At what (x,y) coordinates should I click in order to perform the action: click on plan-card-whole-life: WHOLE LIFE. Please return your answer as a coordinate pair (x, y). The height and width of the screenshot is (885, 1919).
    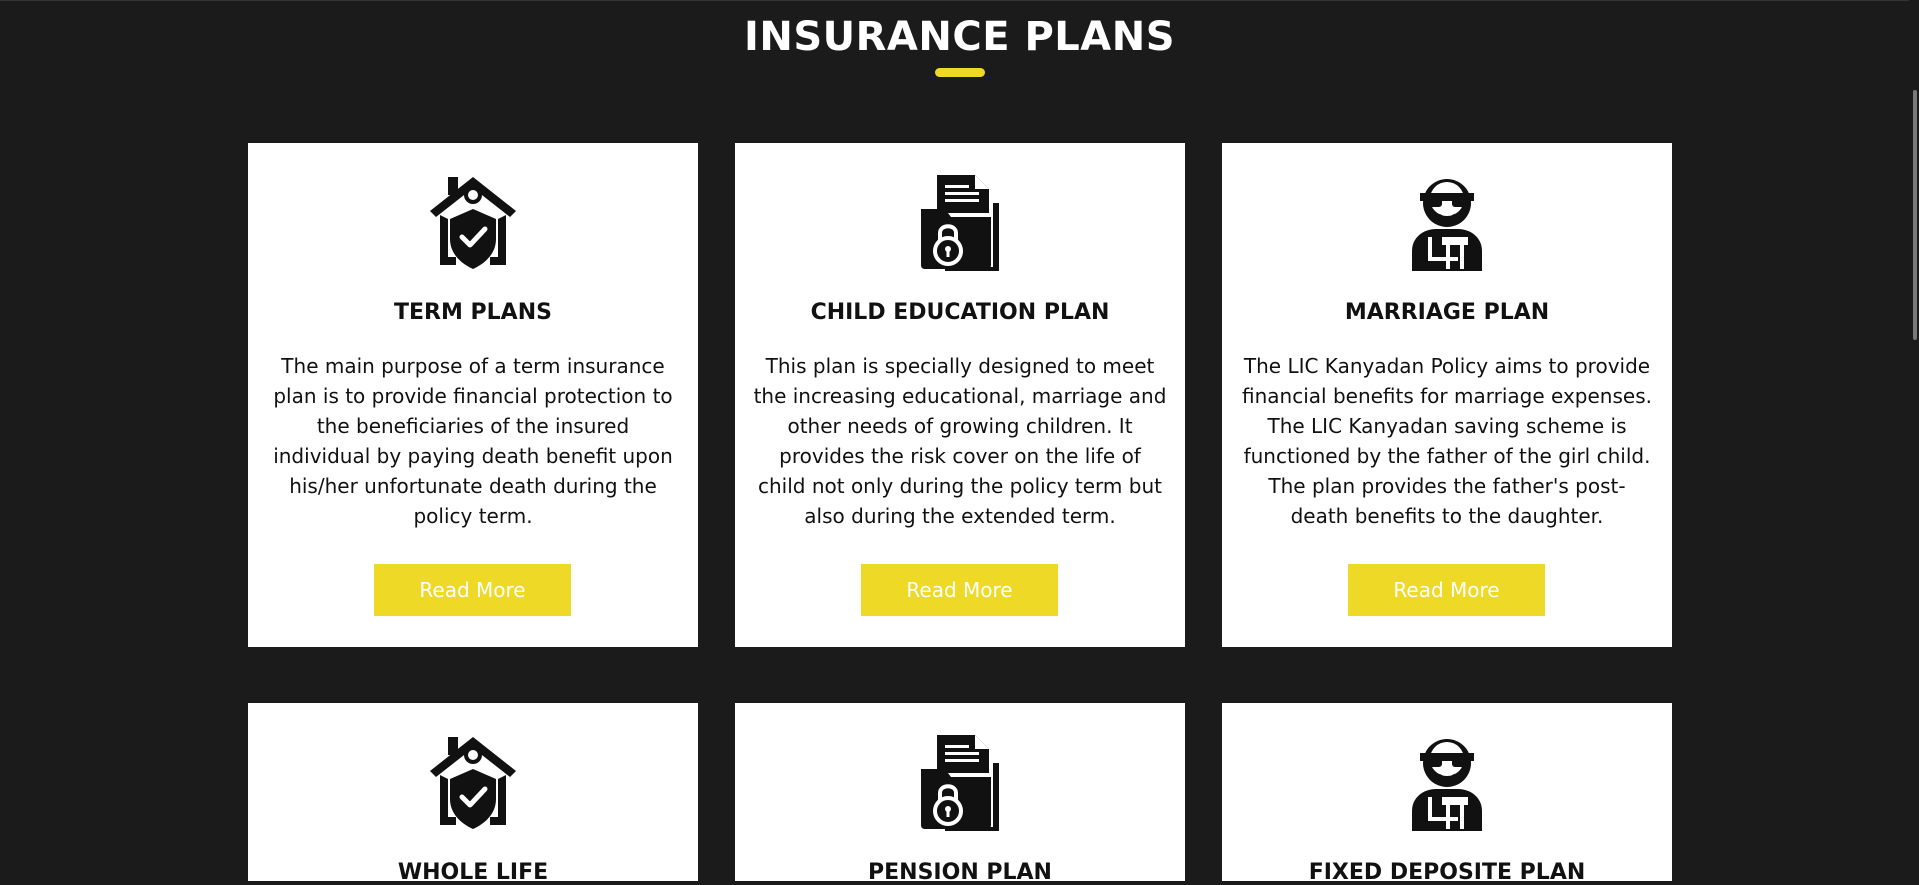
    Looking at the image, I should click on (473, 794).